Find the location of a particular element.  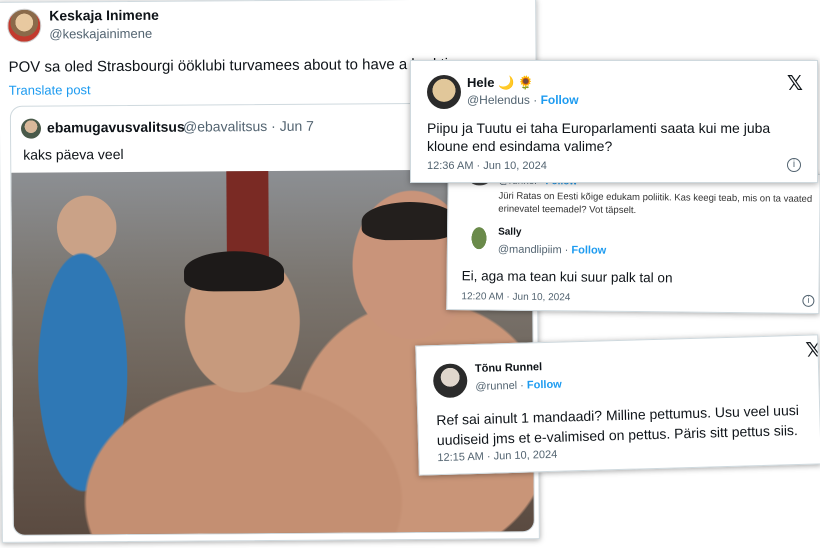

photo-person-right is located at coordinates (409, 221).